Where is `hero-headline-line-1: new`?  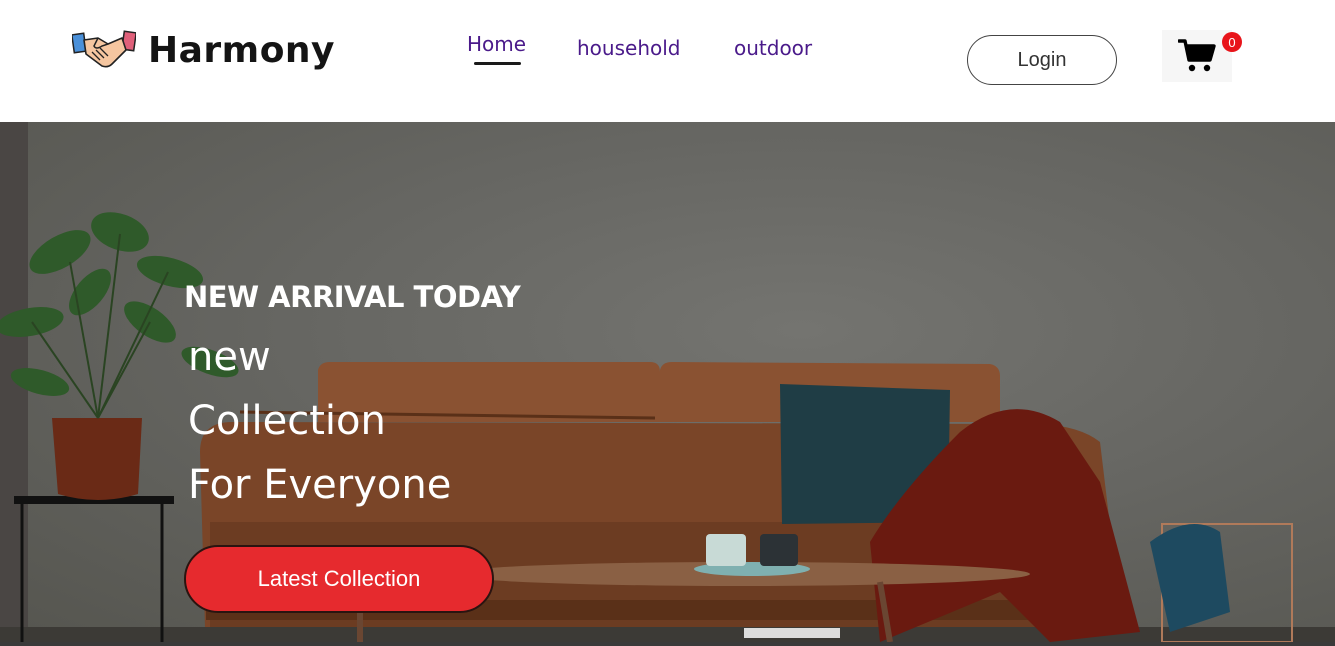
hero-headline-line-1: new is located at coordinates (229, 357).